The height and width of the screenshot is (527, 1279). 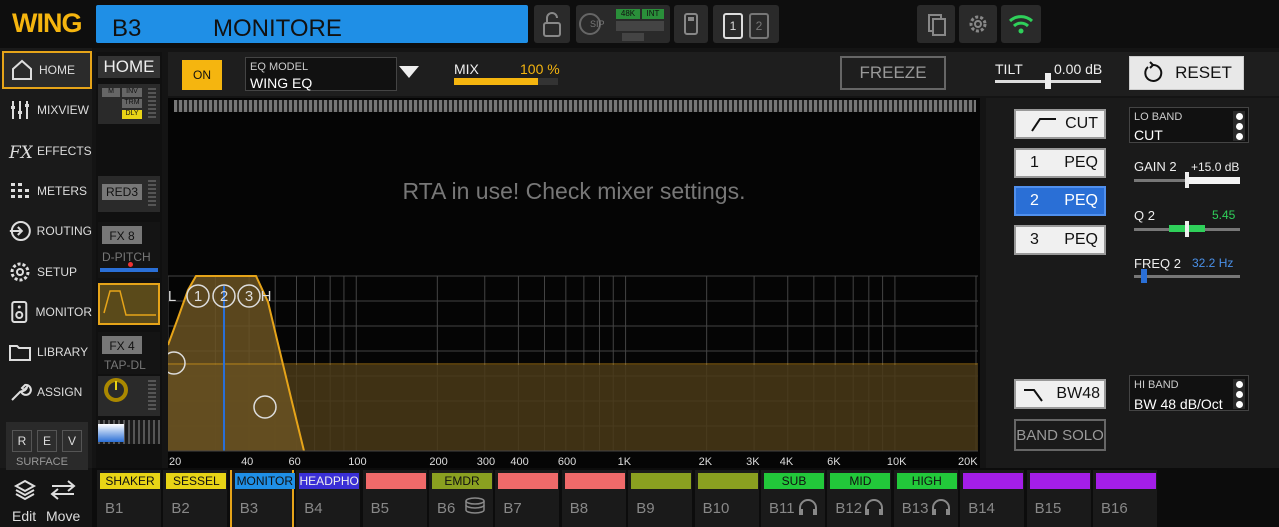 What do you see at coordinates (180, 508) in the screenshot?
I see `channel-id-label: B2` at bounding box center [180, 508].